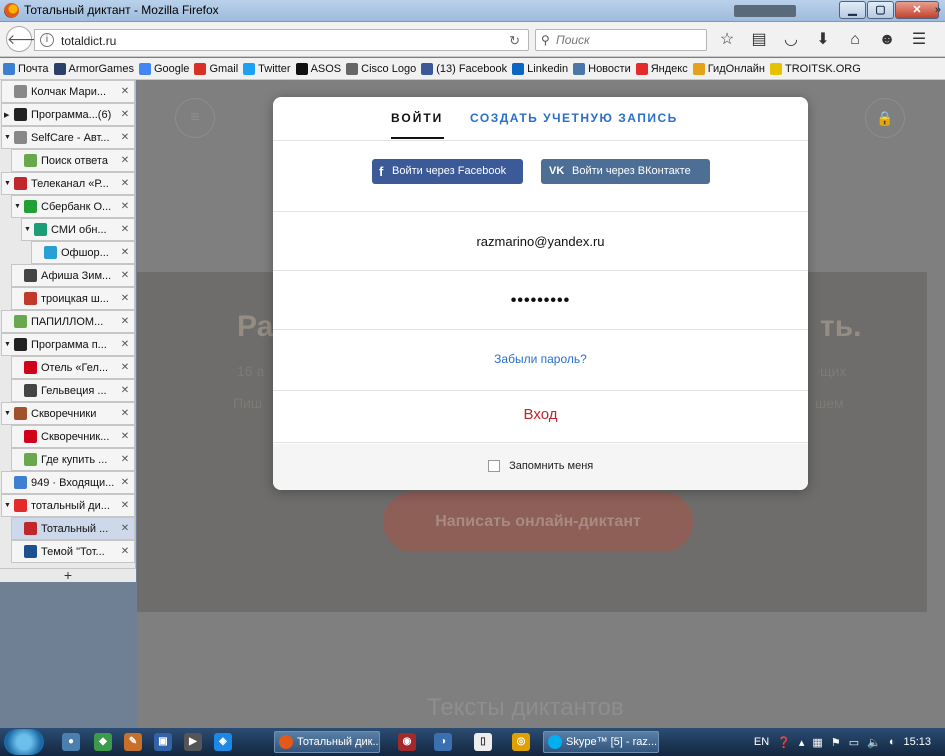 Image resolution: width=945 pixels, height=756 pixels. I want to click on bookmarks-overflow-chevron: », so click(938, 10).